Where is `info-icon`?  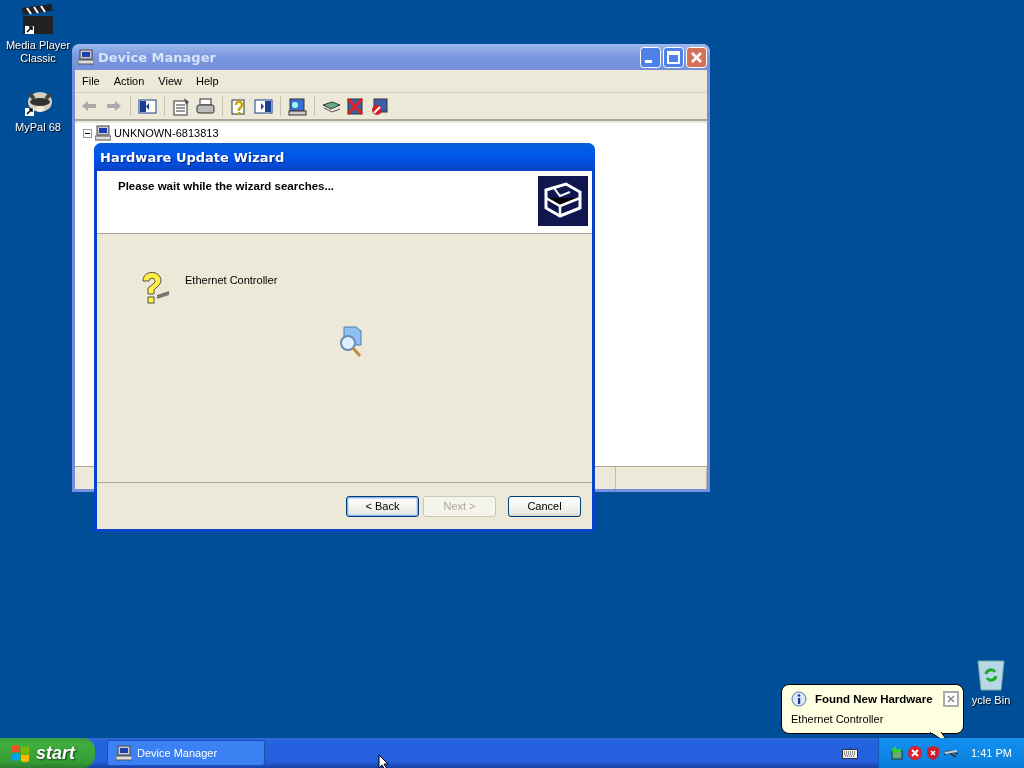
info-icon is located at coordinates (799, 699).